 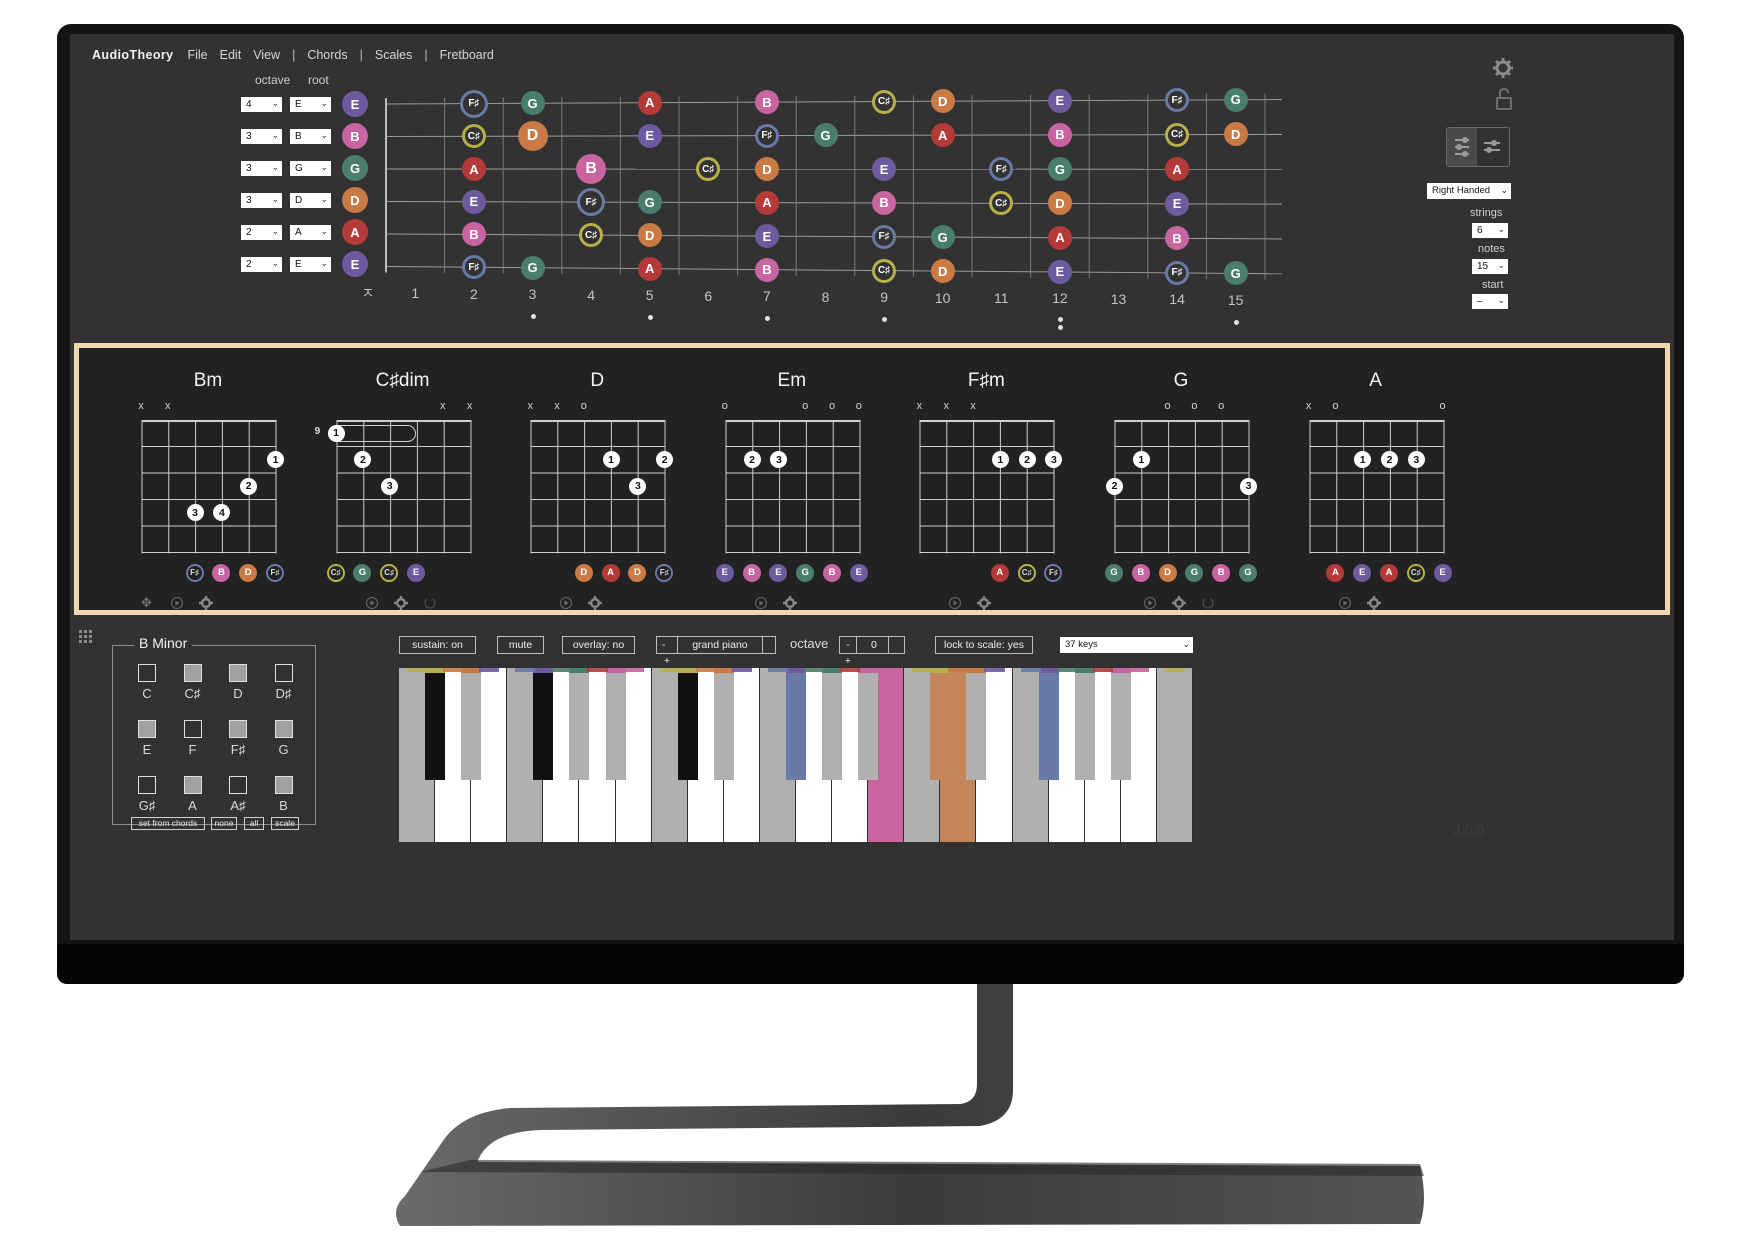 What do you see at coordinates (224, 823) in the screenshot?
I see `none-button: none` at bounding box center [224, 823].